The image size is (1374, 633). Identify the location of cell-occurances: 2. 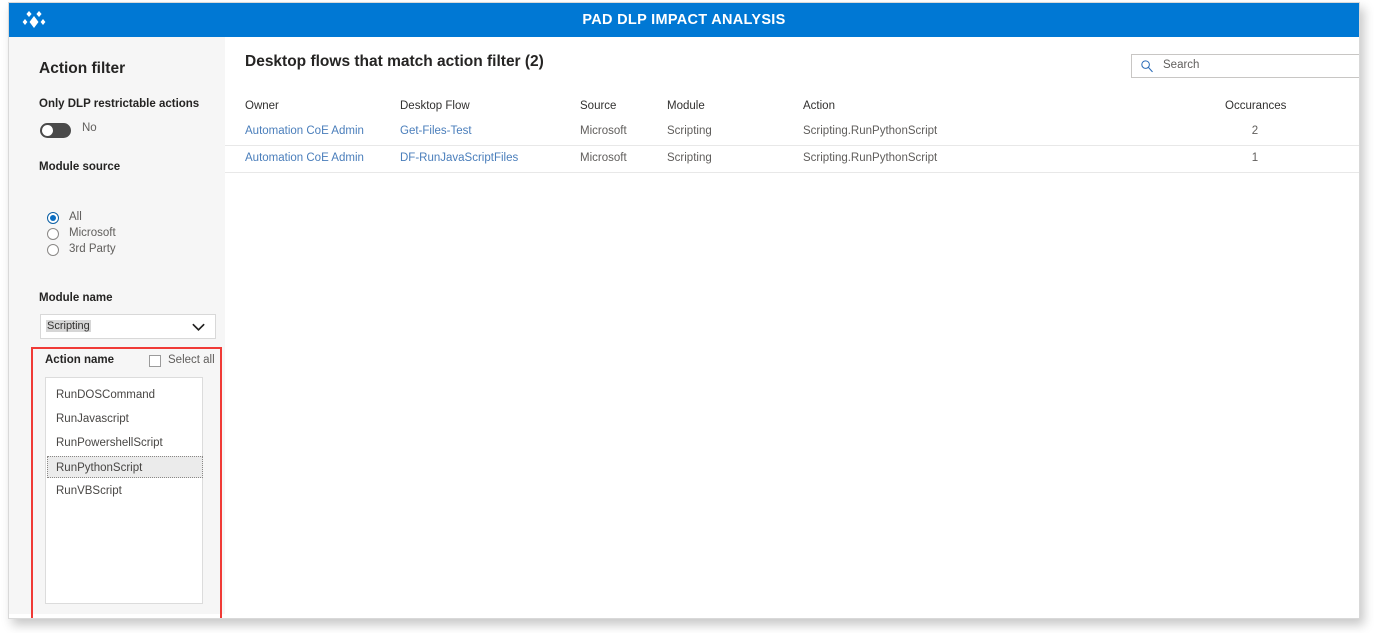
(1255, 131).